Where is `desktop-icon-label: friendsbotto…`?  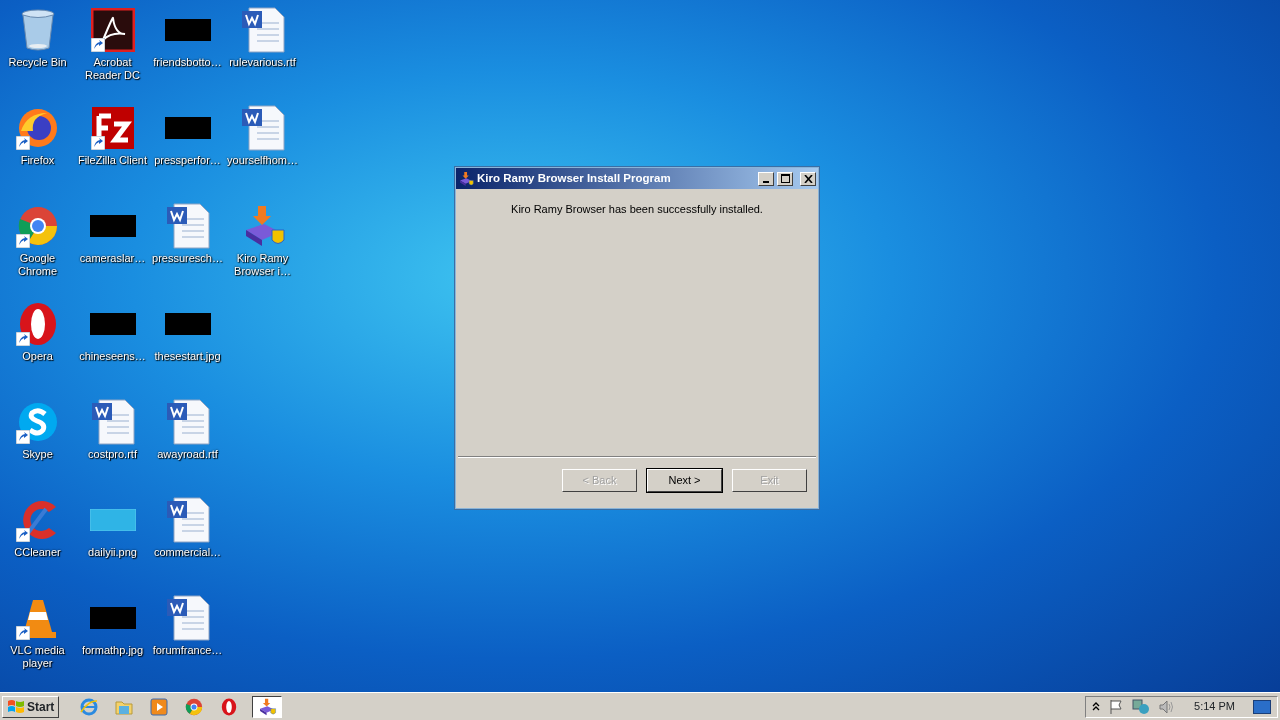 desktop-icon-label: friendsbotto… is located at coordinates (187, 62).